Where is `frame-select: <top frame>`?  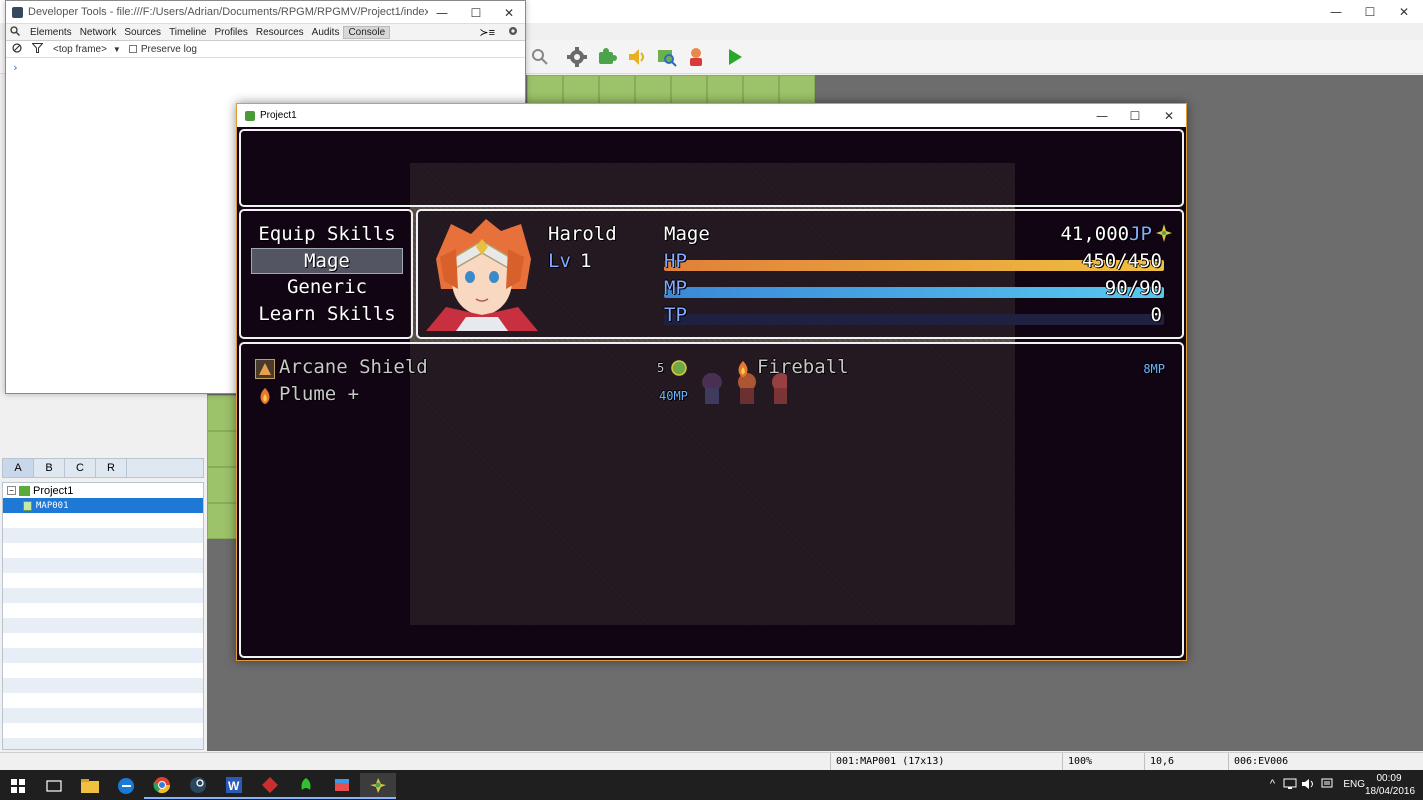 frame-select: <top frame> is located at coordinates (80, 49).